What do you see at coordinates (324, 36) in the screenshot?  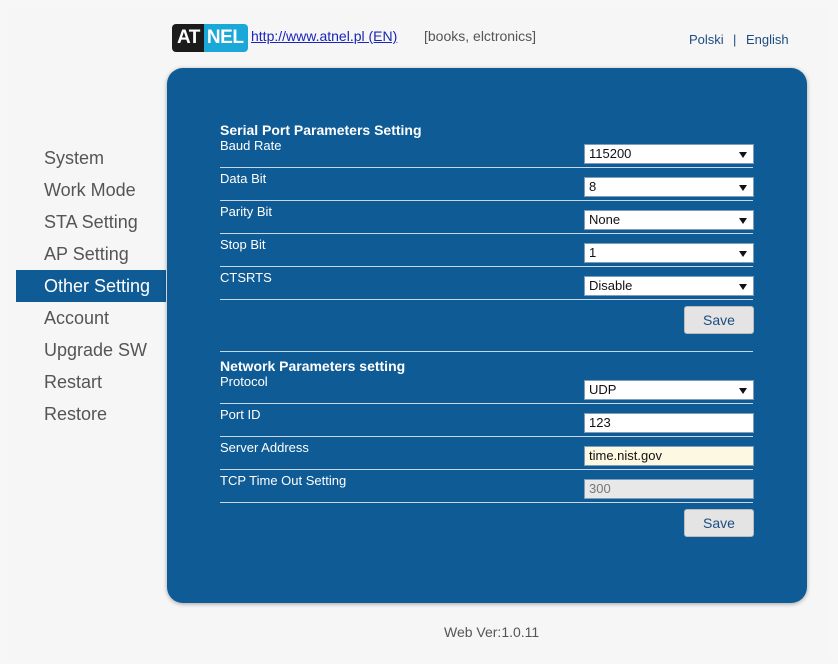 I see `site-link: http://www.atnel.pl (EN)` at bounding box center [324, 36].